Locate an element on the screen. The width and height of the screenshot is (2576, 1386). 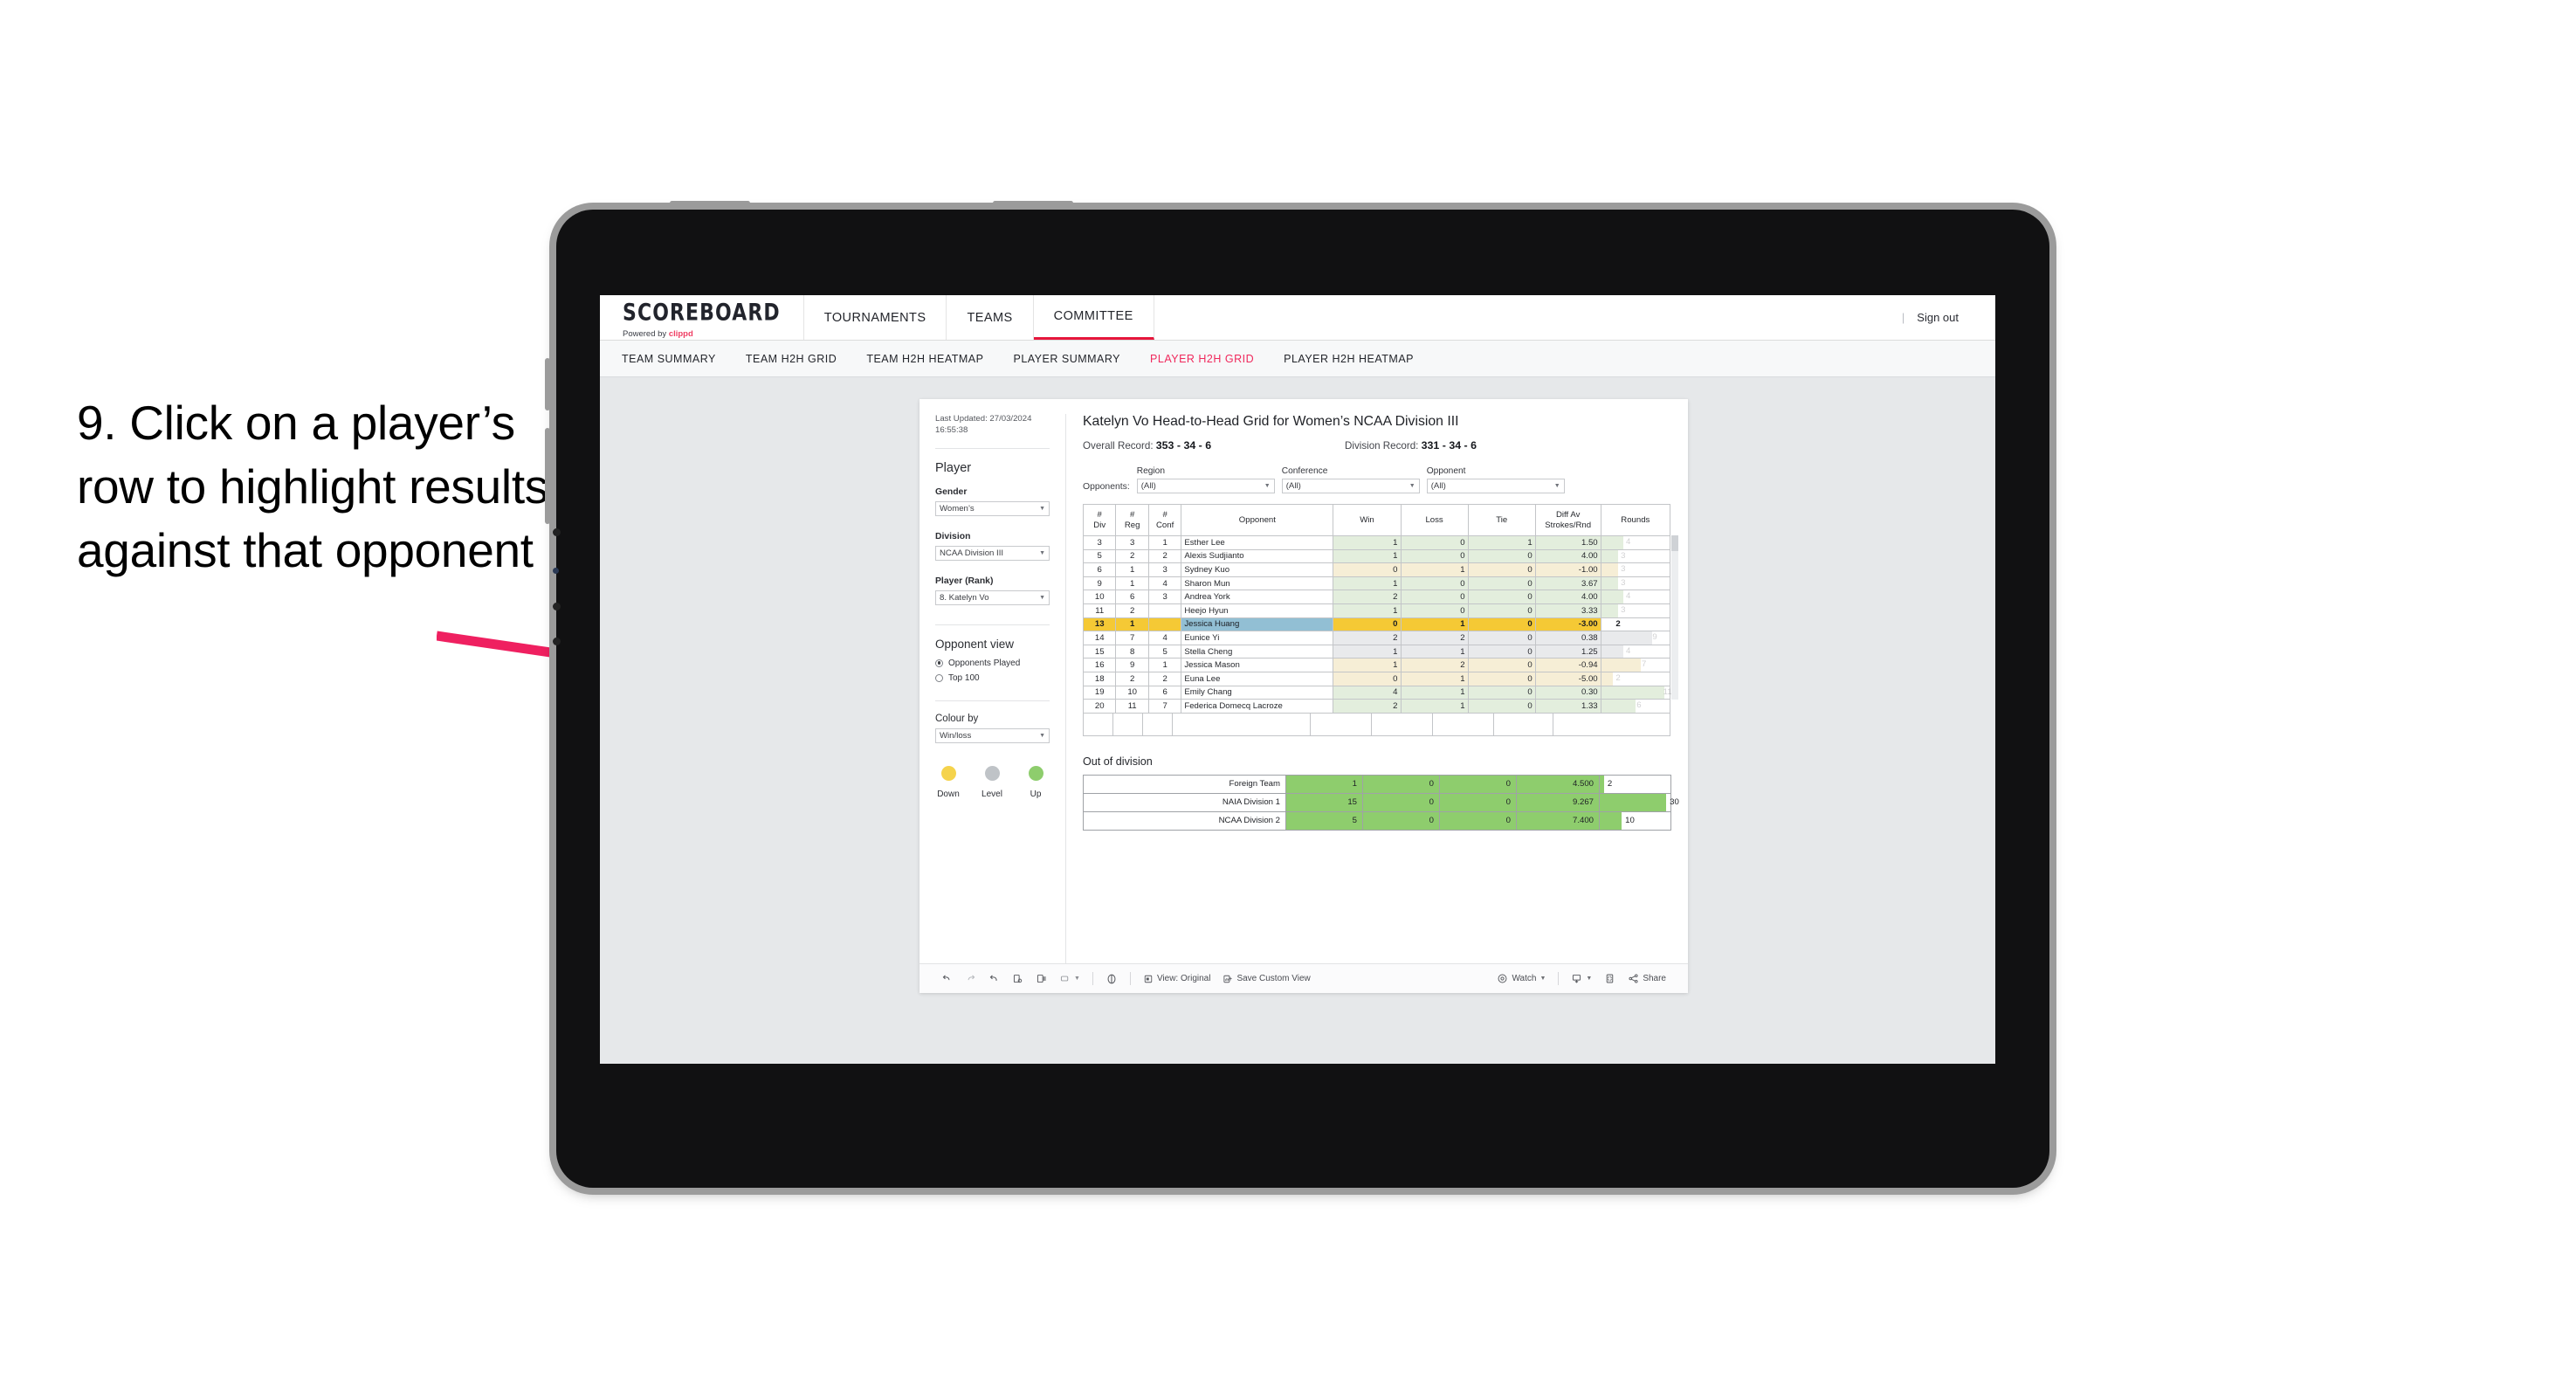
tablet-top-button is located at coordinates (710, 203).